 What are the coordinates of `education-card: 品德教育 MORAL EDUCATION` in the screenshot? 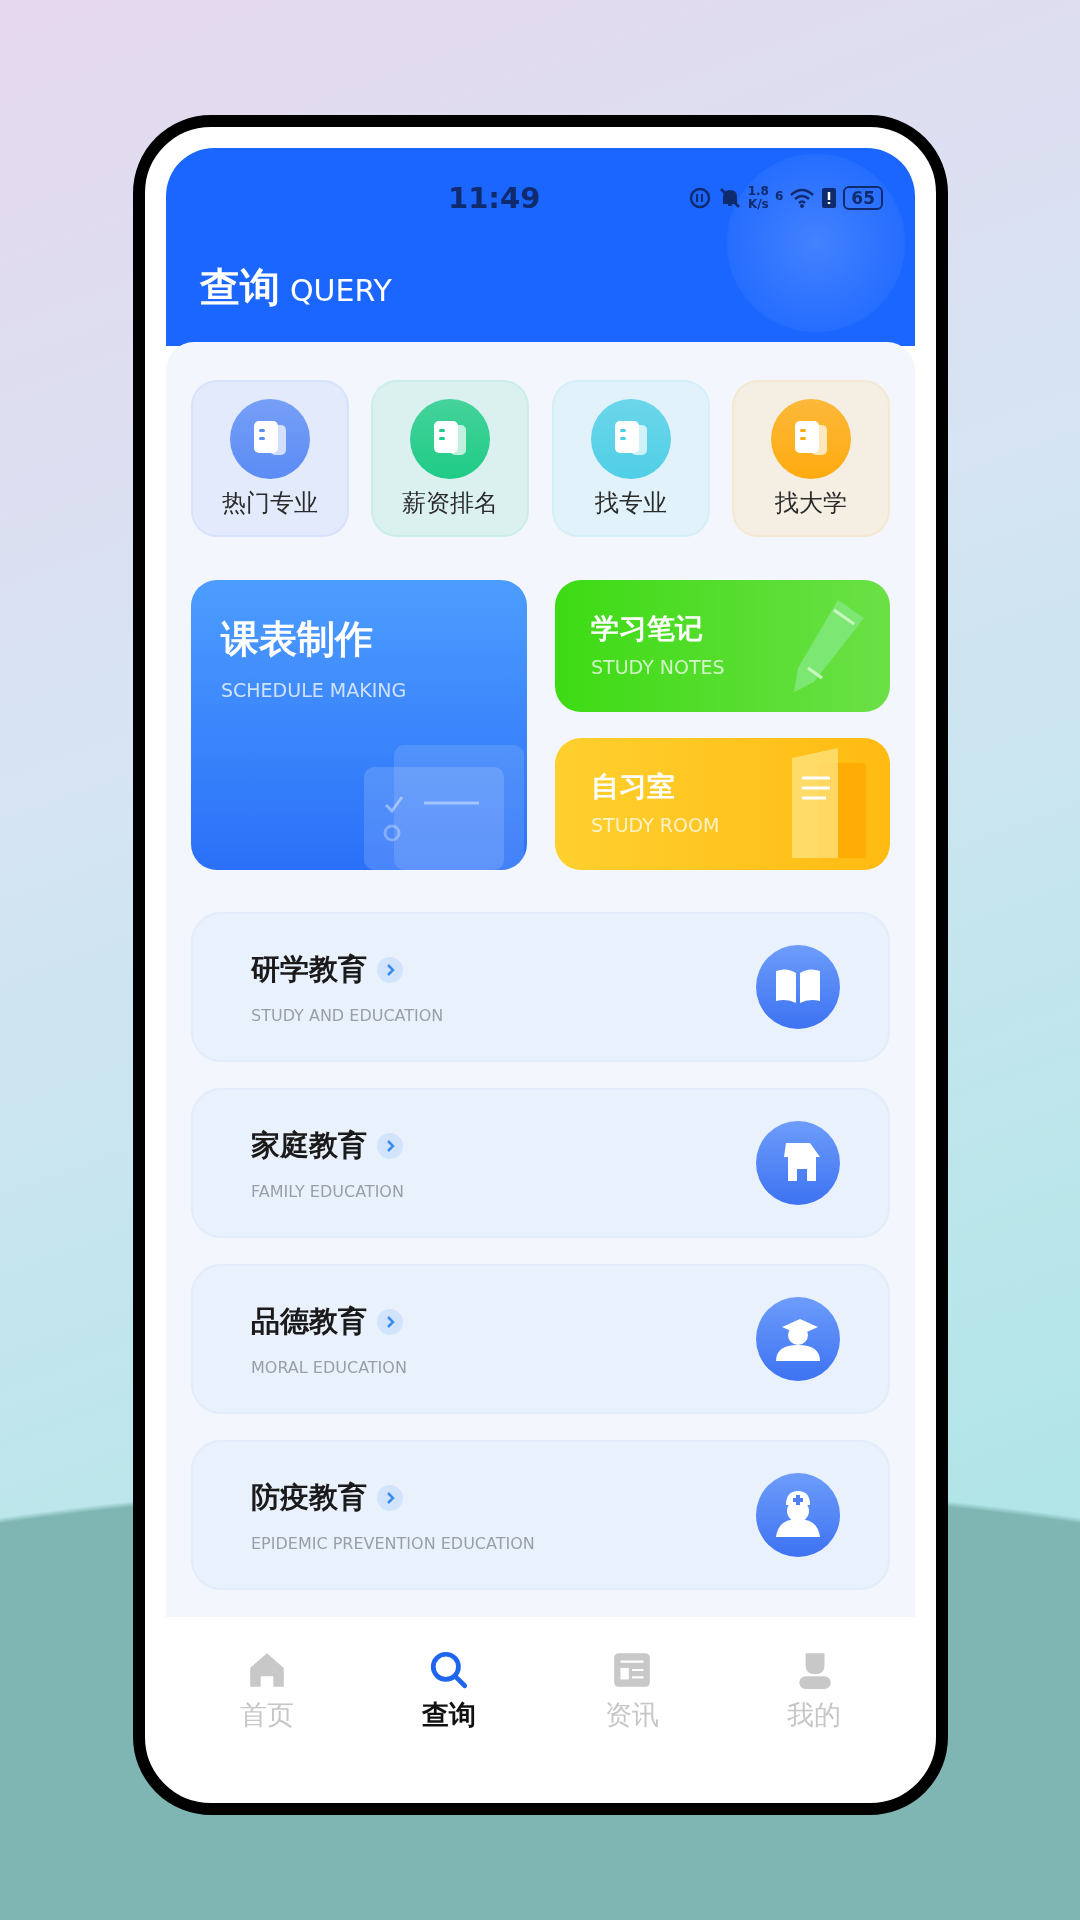 It's located at (540, 1339).